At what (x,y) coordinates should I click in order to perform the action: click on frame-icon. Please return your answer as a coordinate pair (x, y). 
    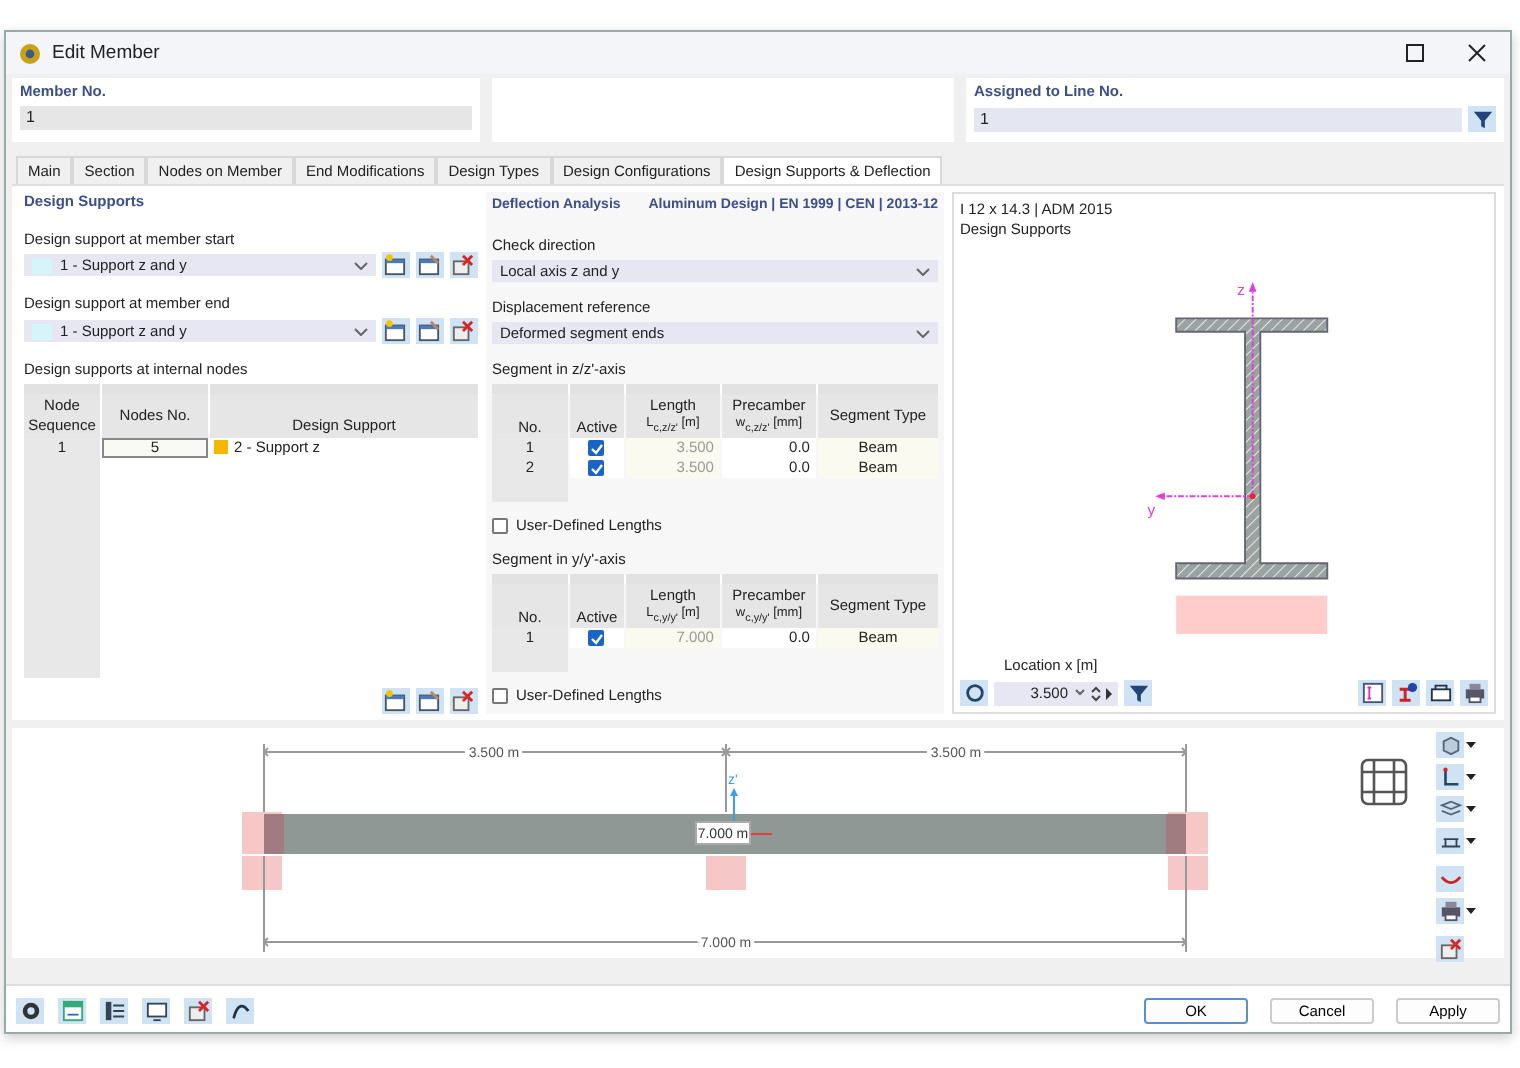
    Looking at the image, I should click on (1440, 693).